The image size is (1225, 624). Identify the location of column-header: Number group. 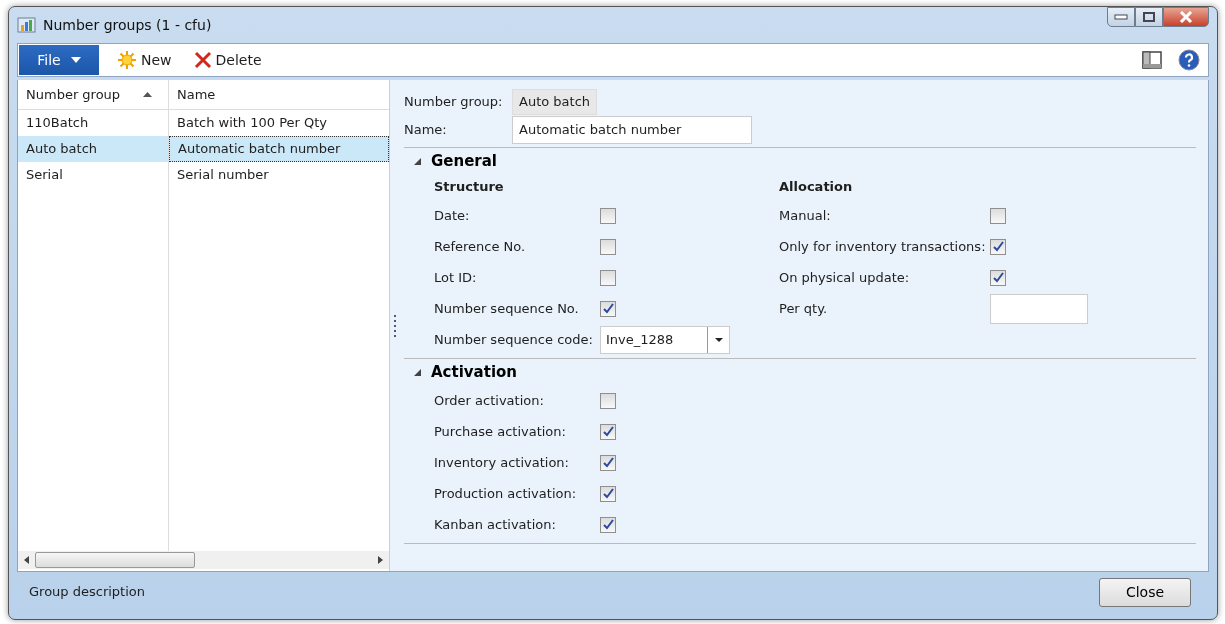
(93, 94).